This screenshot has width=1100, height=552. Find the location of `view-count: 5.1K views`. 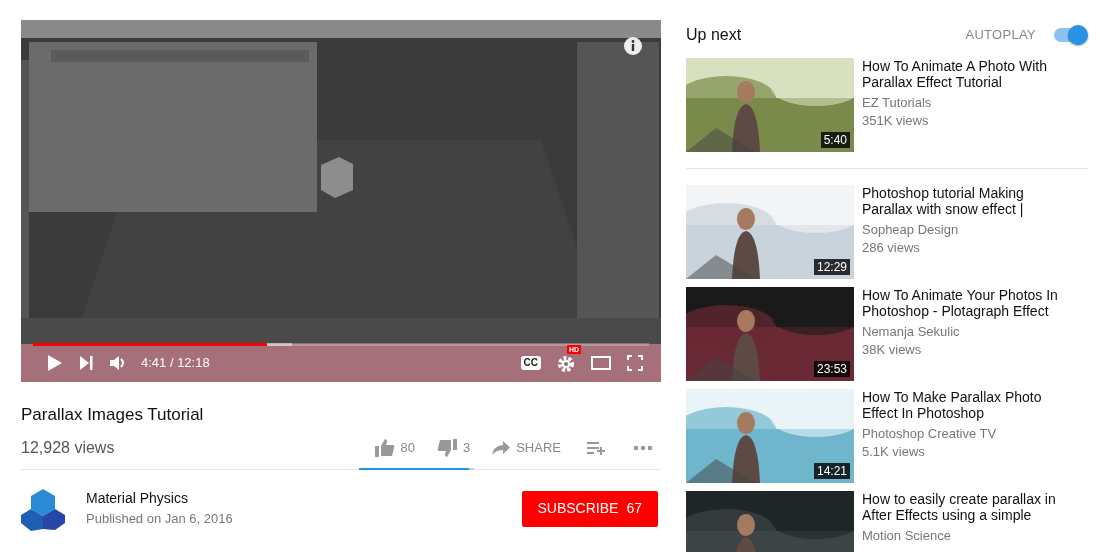

view-count: 5.1K views is located at coordinates (894, 452).